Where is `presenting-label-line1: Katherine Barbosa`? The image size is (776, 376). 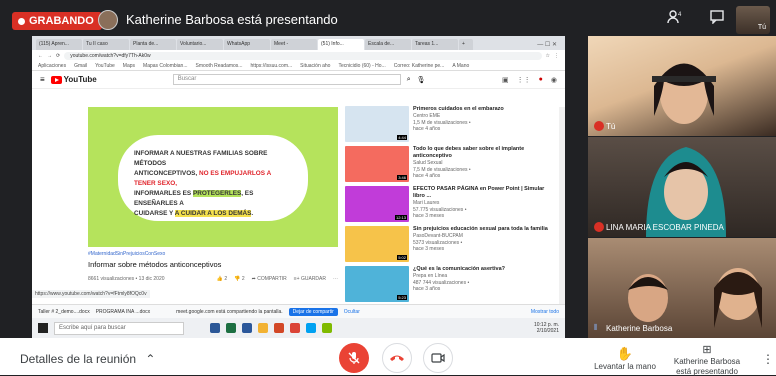 presenting-label-line1: Katherine Barbosa is located at coordinates (707, 362).